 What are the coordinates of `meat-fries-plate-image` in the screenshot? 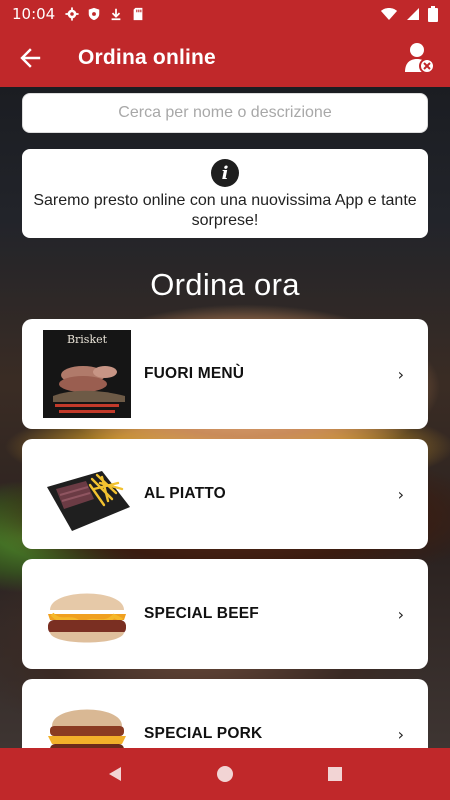 It's located at (87, 494).